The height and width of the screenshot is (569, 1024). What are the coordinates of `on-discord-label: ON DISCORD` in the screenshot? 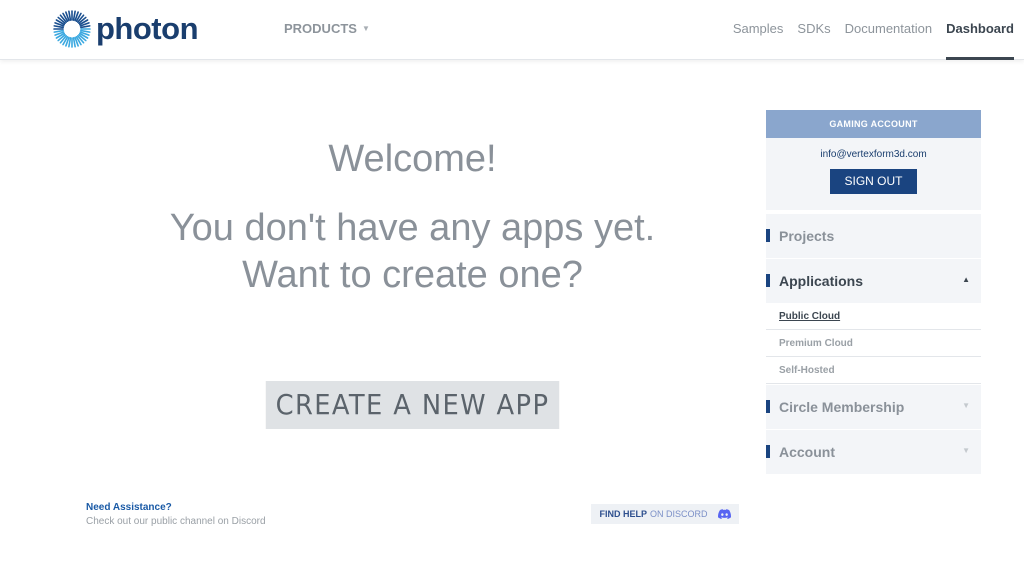 It's located at (679, 514).